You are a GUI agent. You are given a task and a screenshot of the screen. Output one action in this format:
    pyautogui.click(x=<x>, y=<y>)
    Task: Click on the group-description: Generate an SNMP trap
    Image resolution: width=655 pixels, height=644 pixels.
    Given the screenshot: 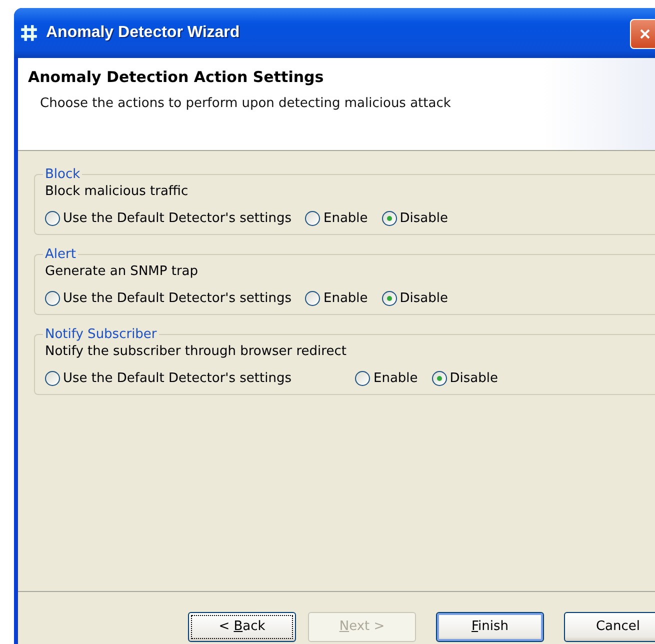 What is the action you would take?
    pyautogui.click(x=122, y=271)
    